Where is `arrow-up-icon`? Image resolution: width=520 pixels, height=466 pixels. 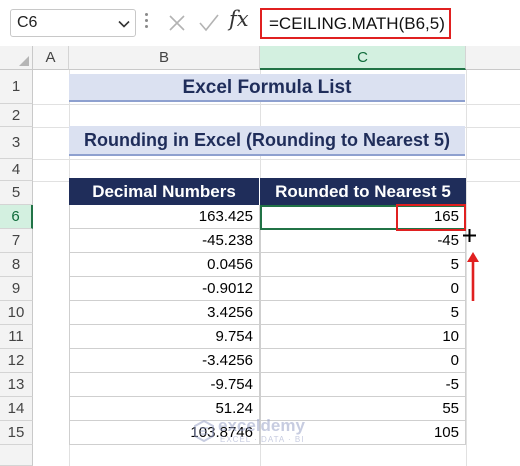
arrow-up-icon is located at coordinates (473, 276).